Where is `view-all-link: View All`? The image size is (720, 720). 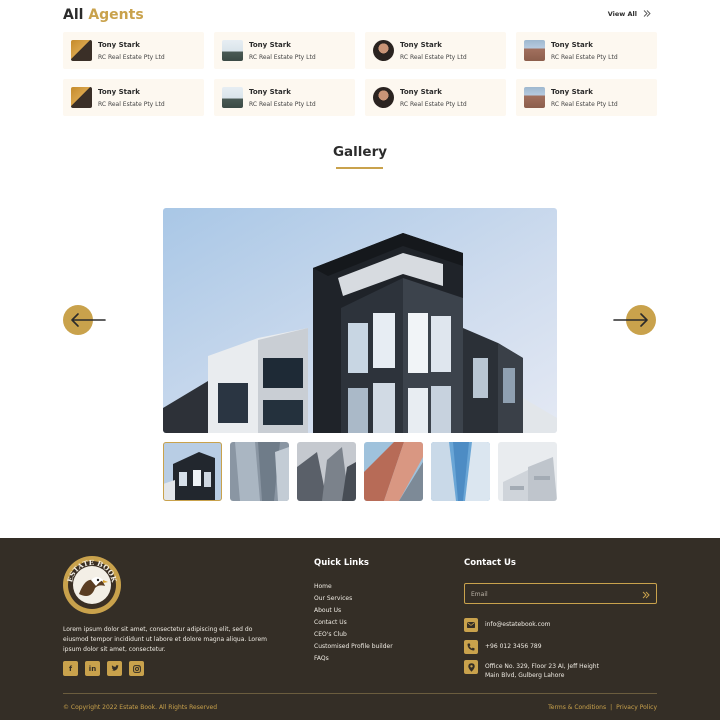 view-all-link: View All is located at coordinates (629, 14).